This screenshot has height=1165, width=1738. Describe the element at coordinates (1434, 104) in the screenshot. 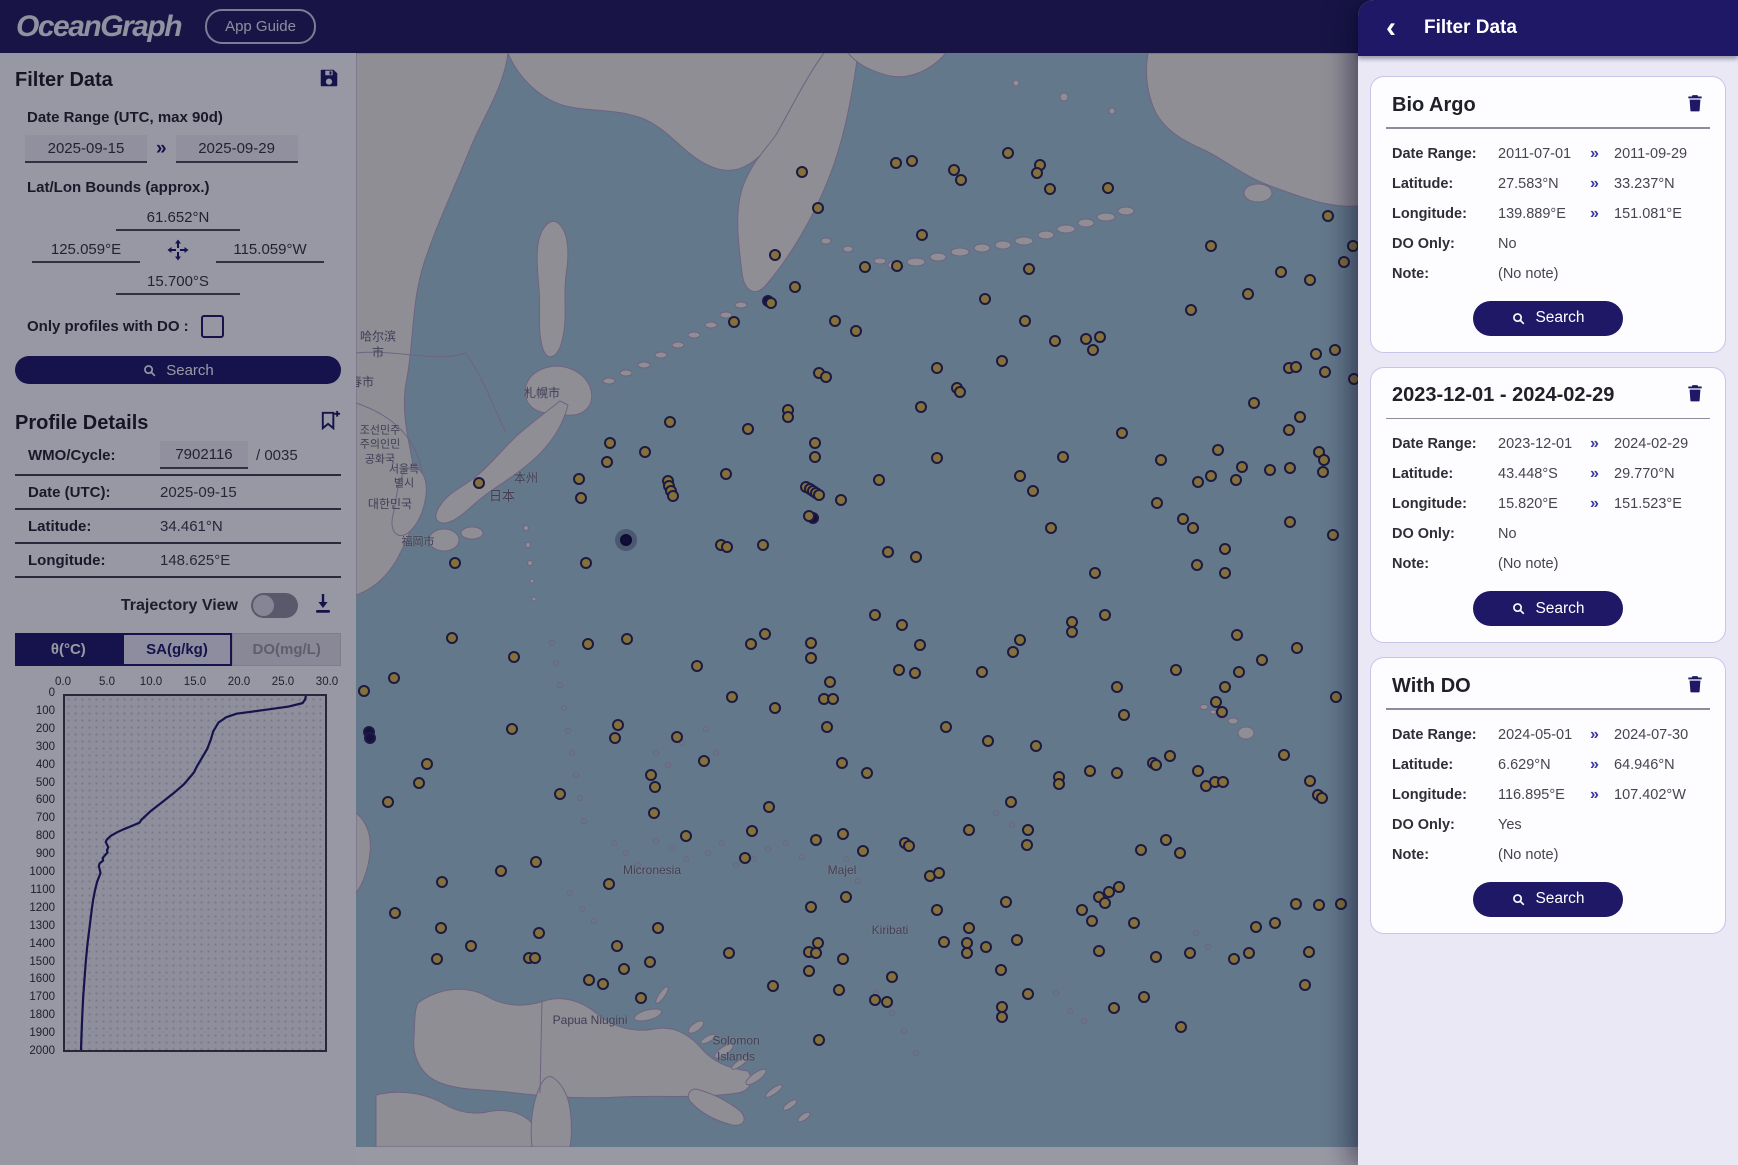

I see `card-title: Bio Argo` at that location.